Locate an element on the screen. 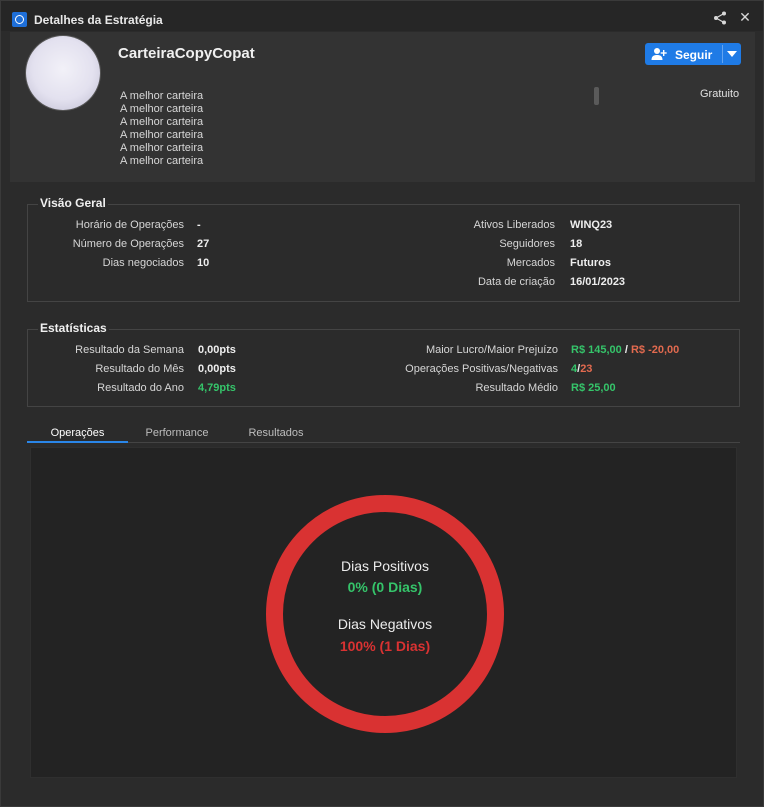 This screenshot has height=807, width=764. tab-bar: Operações Performance Resultados is located at coordinates (383, 433).